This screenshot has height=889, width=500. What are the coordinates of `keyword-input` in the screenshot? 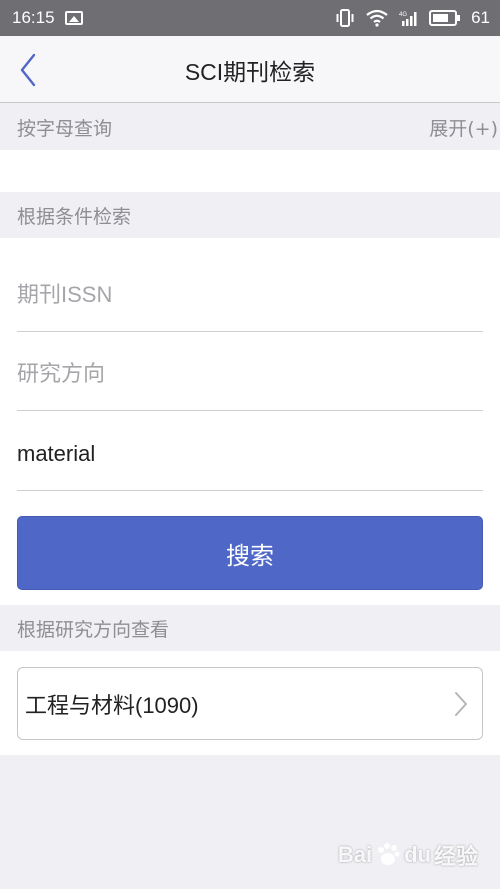 It's located at (250, 451).